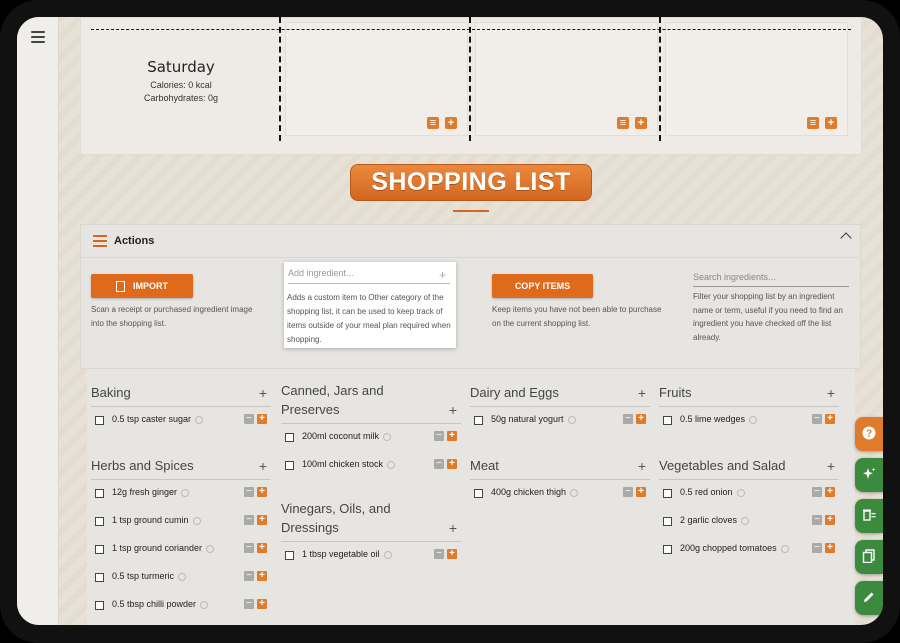  Describe the element at coordinates (675, 392) in the screenshot. I see `category-title: Fruits` at that location.